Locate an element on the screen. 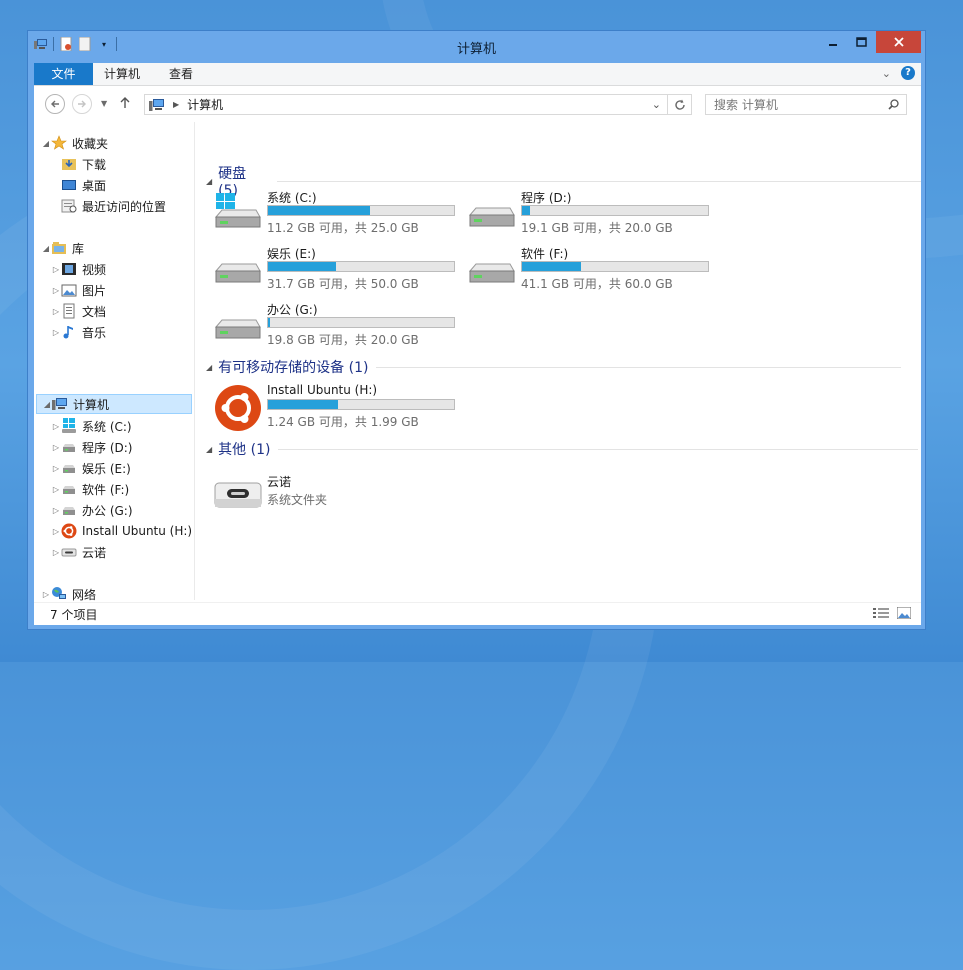  tab-file: 文件 is located at coordinates (63, 74).